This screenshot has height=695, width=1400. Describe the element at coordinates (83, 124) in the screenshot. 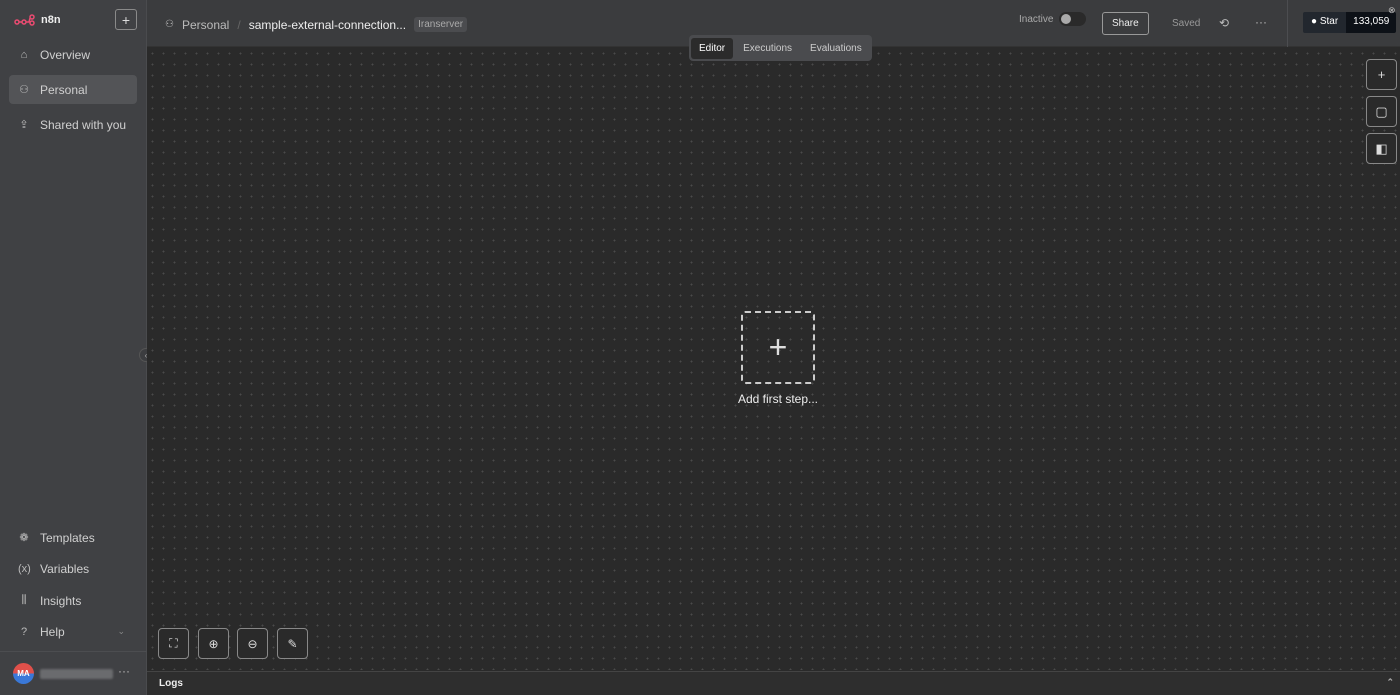

I see `sidebar-item-label: Shared with you` at that location.